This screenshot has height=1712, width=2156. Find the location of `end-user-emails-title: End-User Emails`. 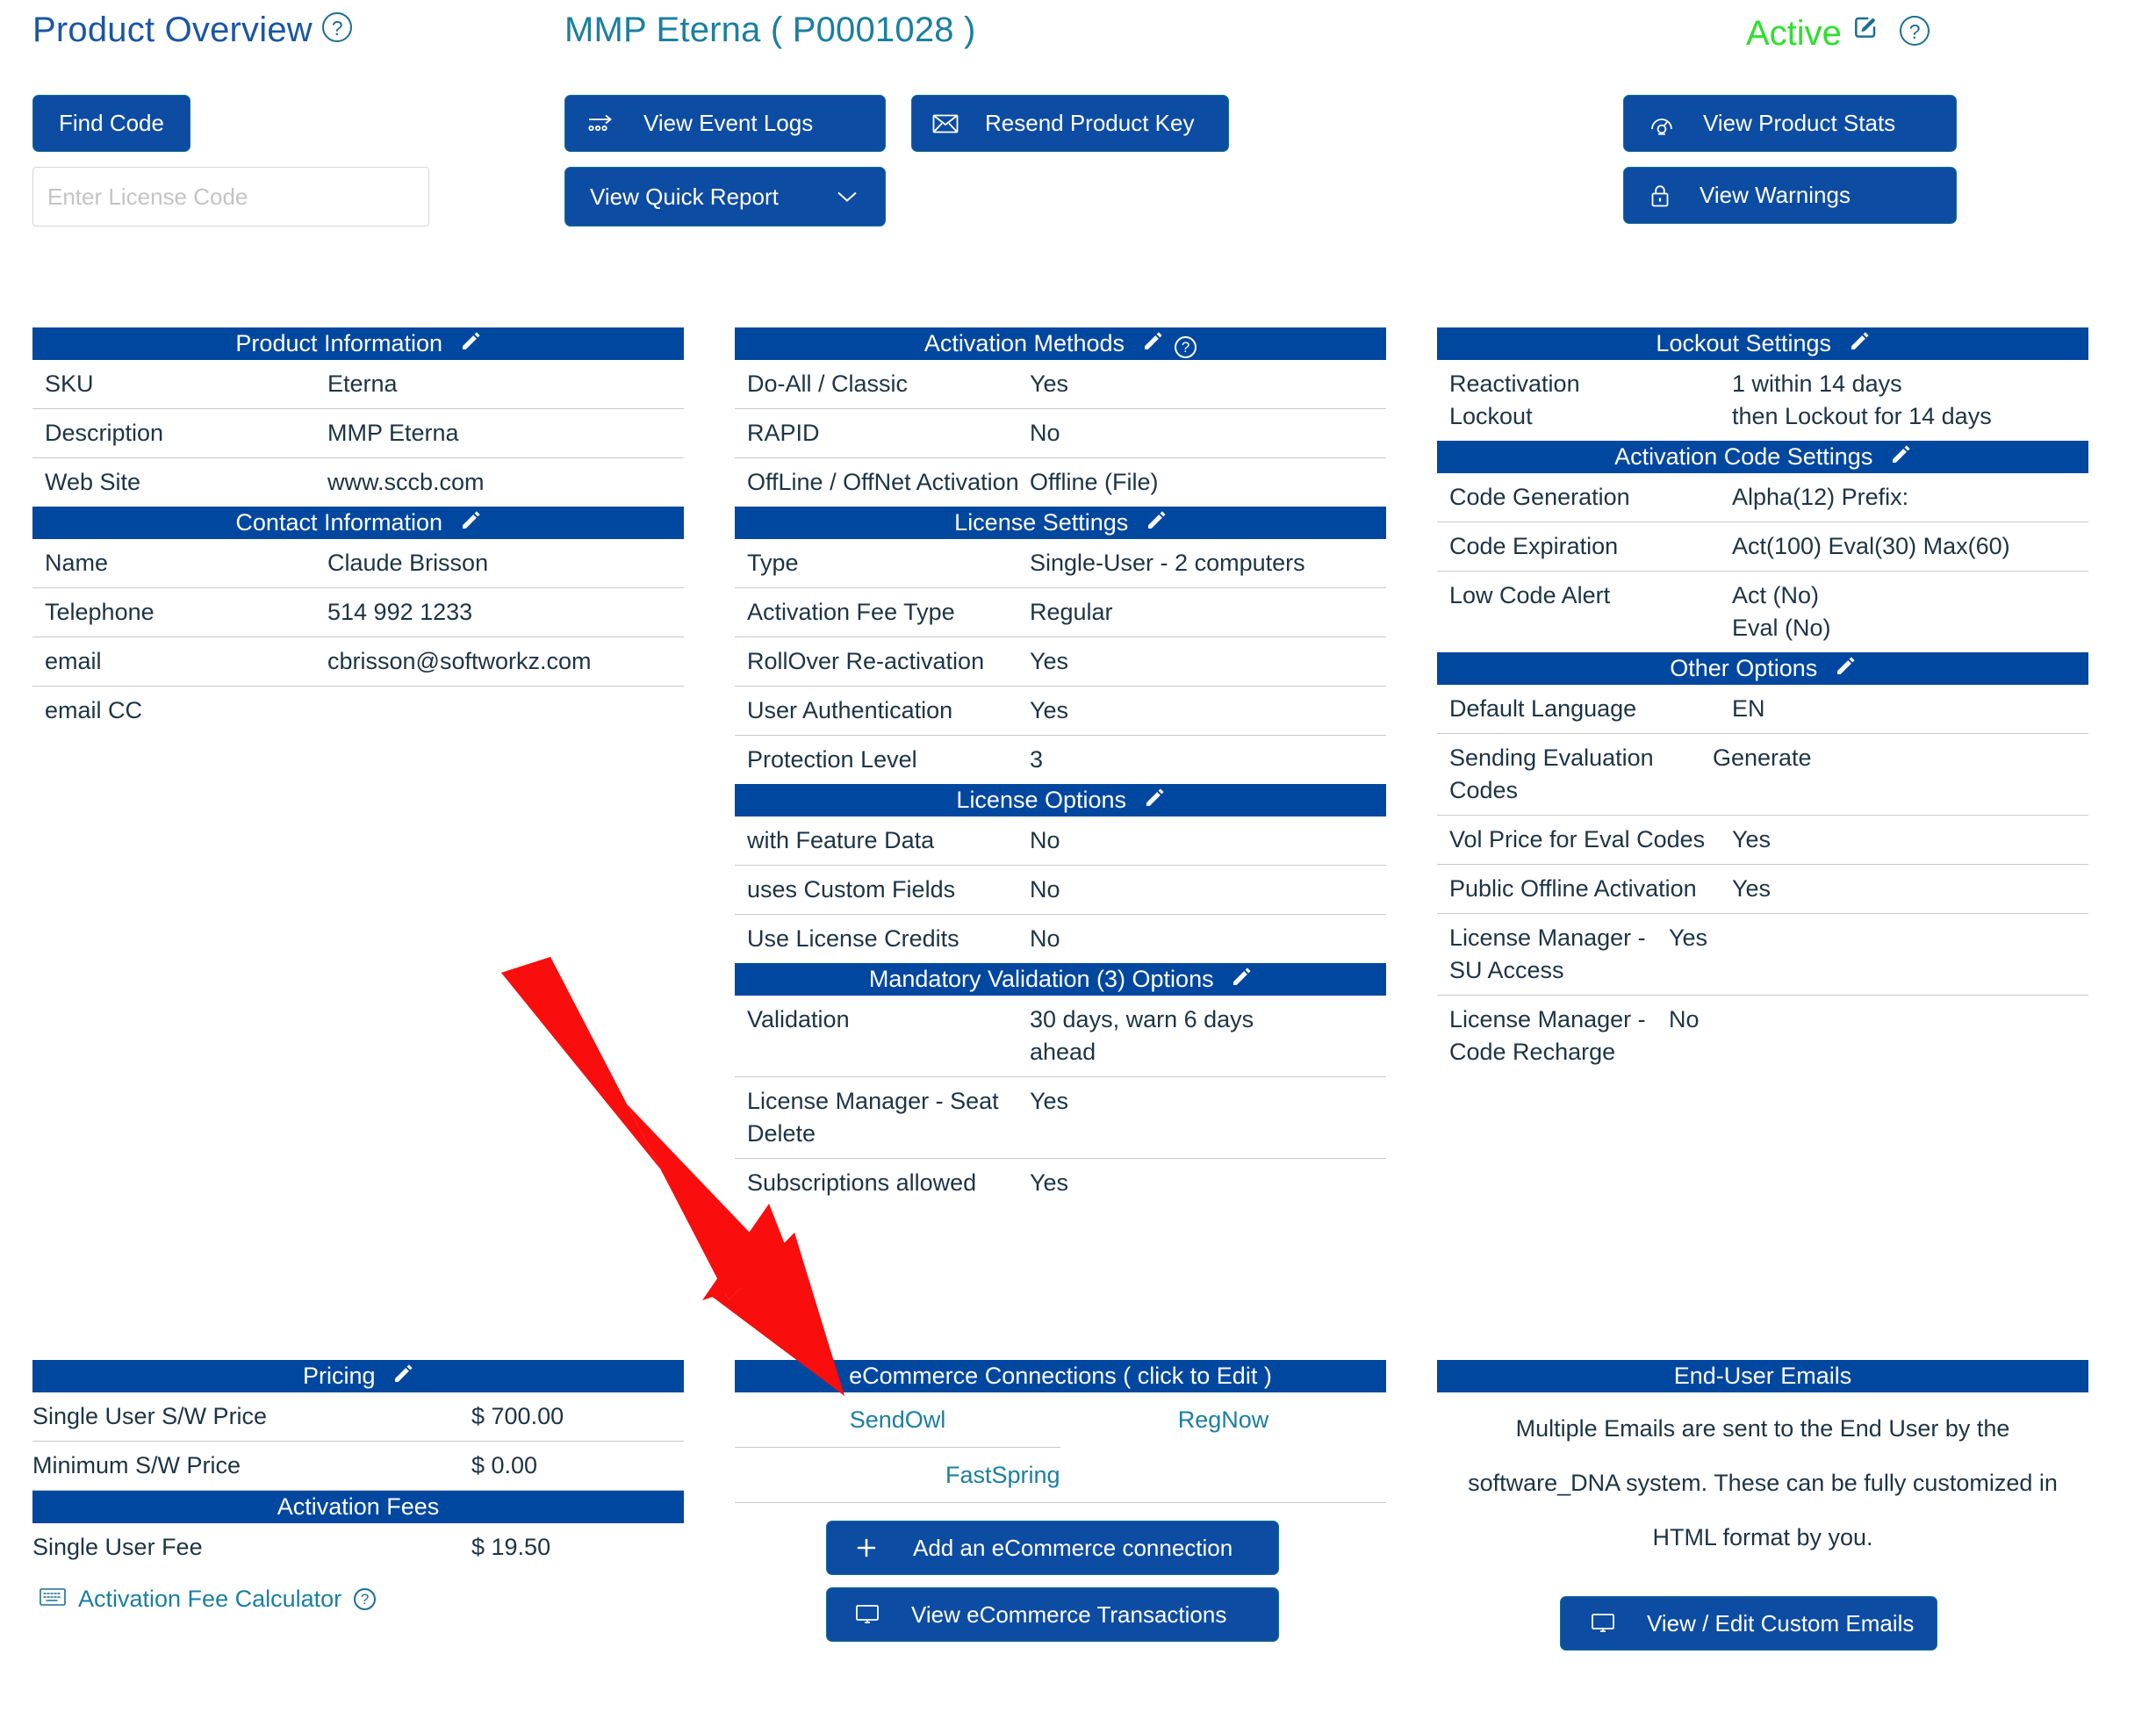

end-user-emails-title: End-User Emails is located at coordinates (1762, 1376).